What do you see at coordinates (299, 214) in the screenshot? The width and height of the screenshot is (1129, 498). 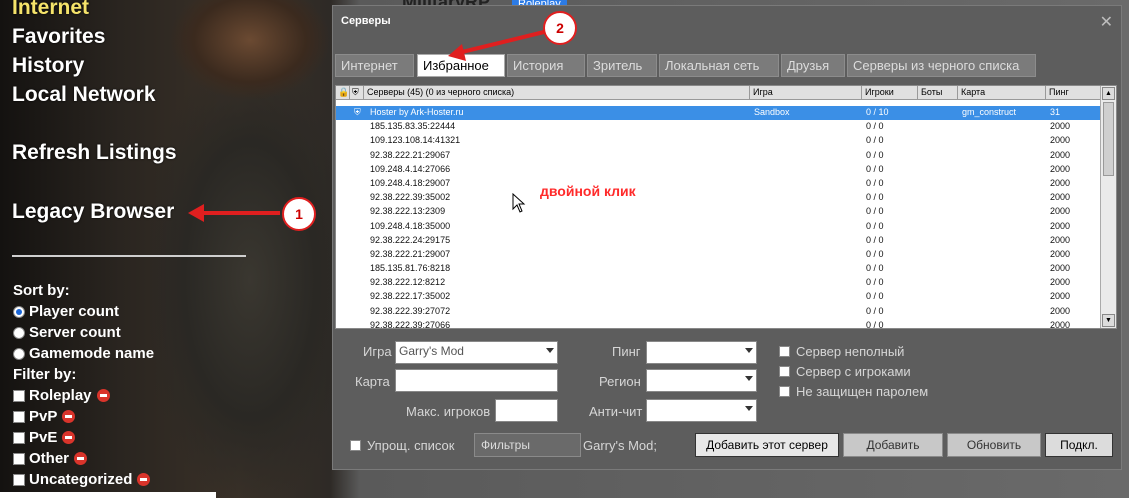 I see `step-badge-1: 1` at bounding box center [299, 214].